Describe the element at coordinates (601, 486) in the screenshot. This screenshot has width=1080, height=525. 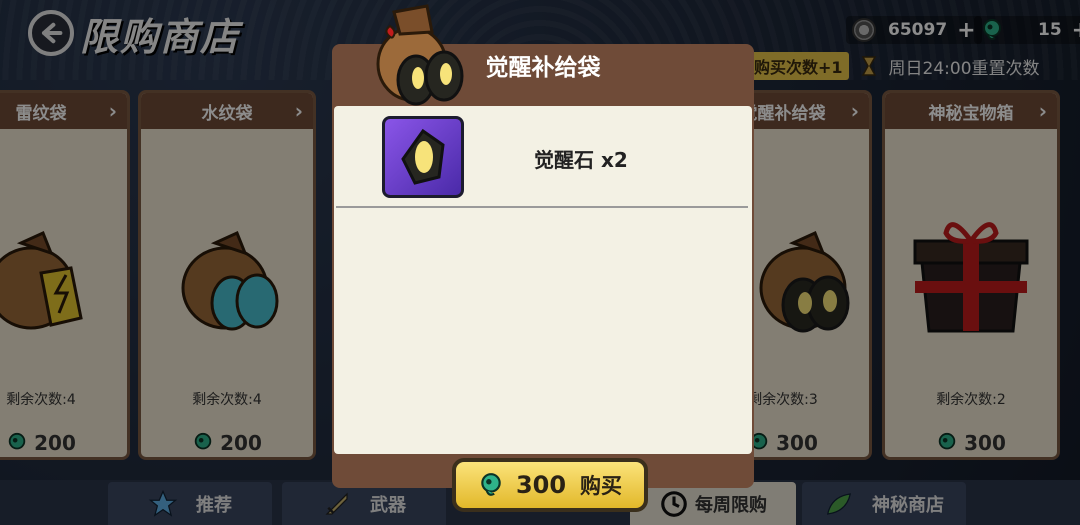
I see `buy-label: 购买` at that location.